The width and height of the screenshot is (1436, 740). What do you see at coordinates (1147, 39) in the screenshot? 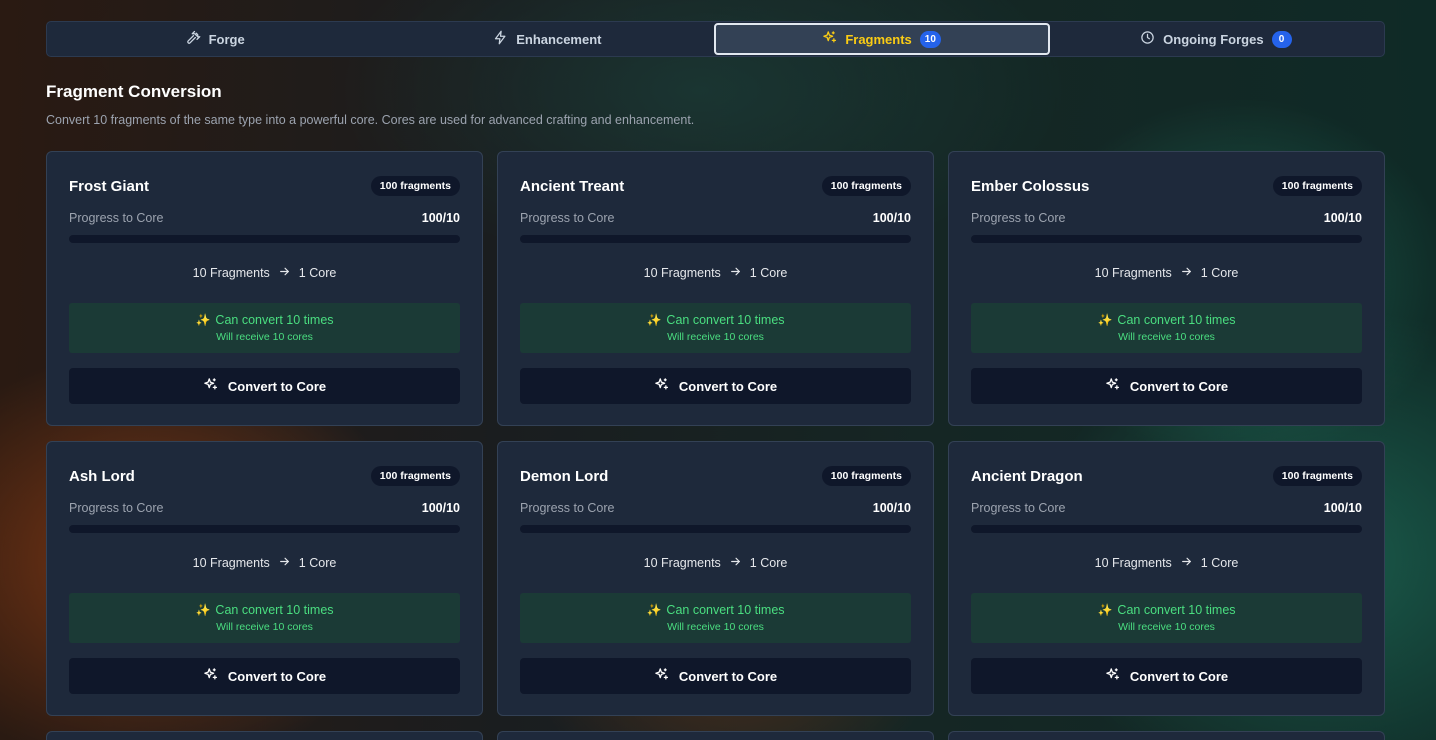
I see `clock-icon` at bounding box center [1147, 39].